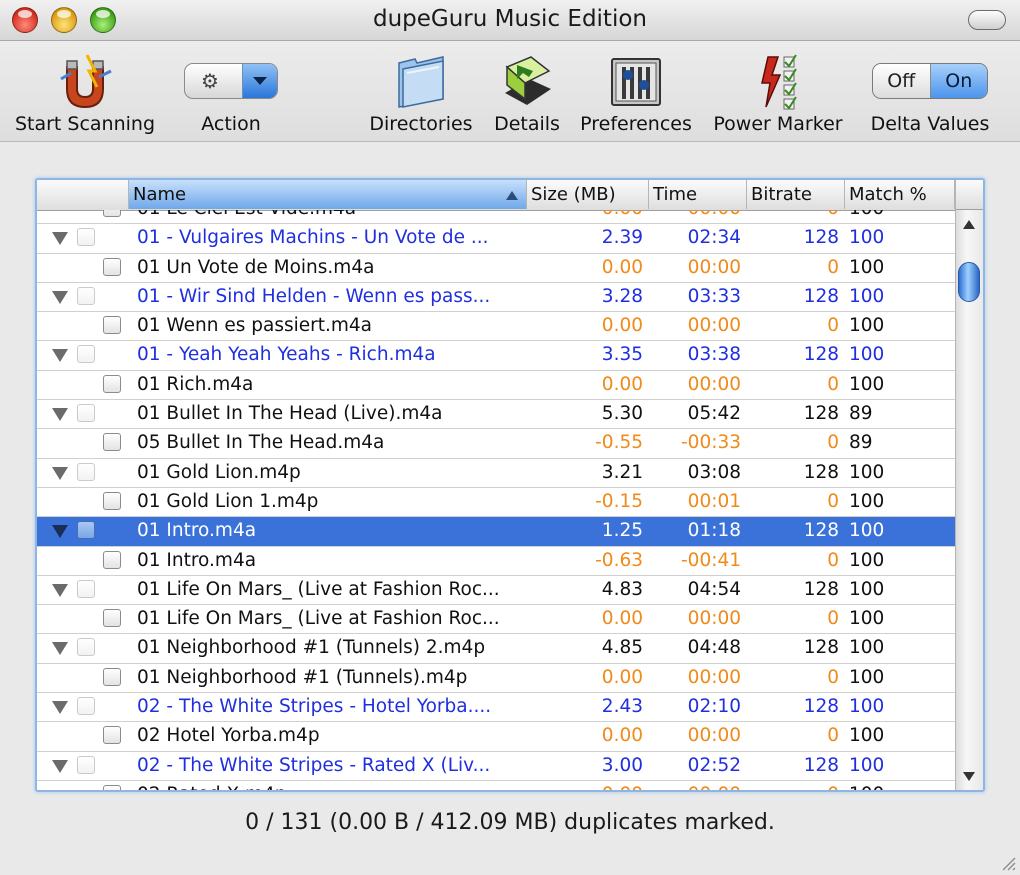 The image size is (1020, 875). Describe the element at coordinates (331, 785) in the screenshot. I see `file-name-cell: 02 Rated X.m4p` at that location.